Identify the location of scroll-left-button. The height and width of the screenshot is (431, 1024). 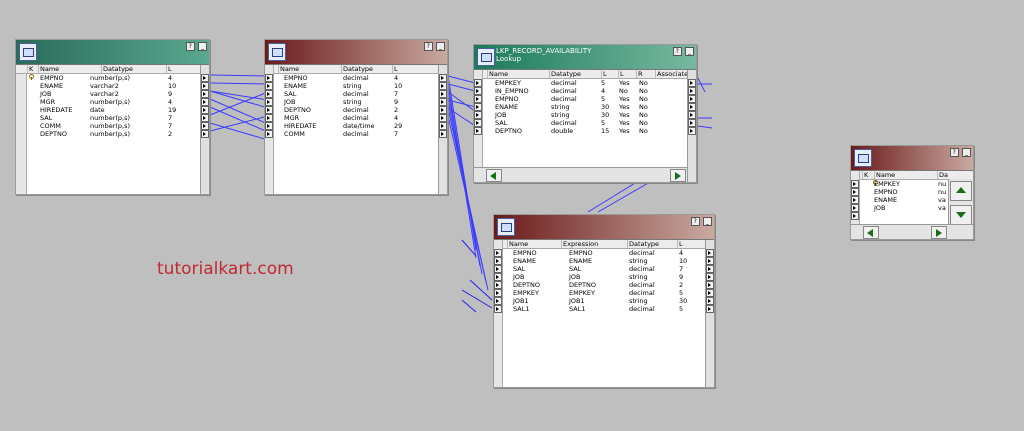
(494, 175).